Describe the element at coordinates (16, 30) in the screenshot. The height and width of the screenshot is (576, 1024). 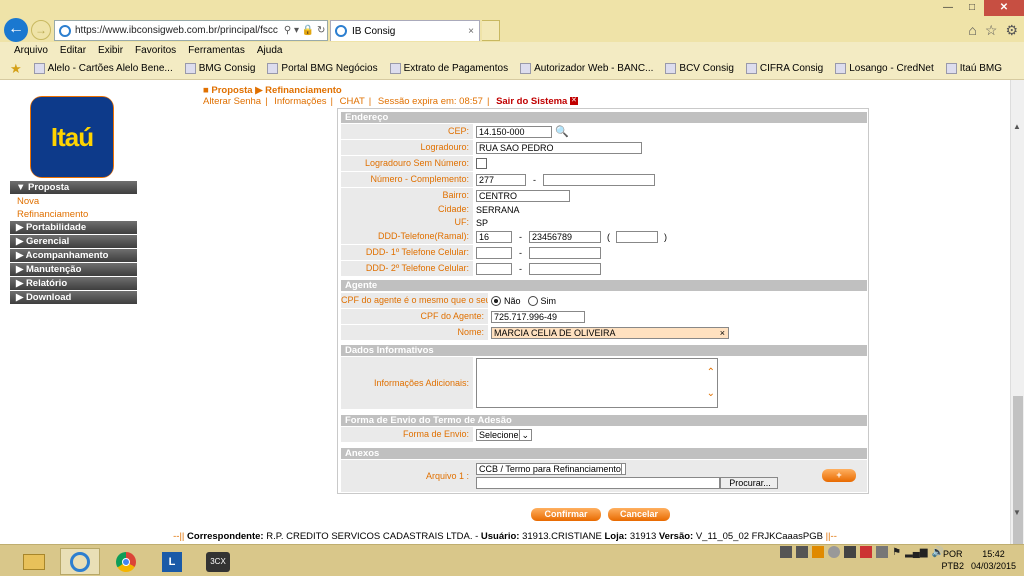
I see `back-button: ←` at that location.